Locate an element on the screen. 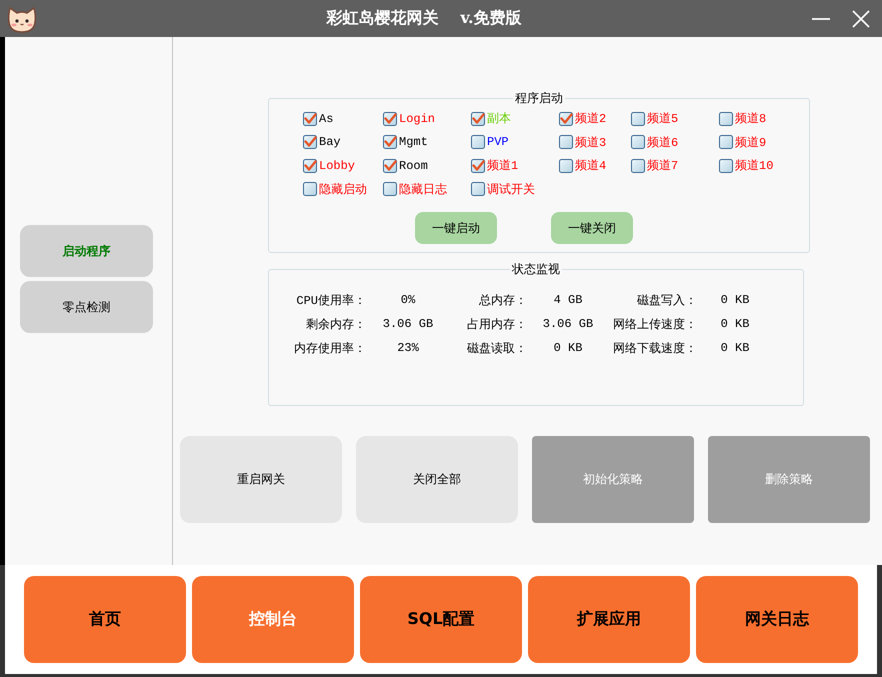 Image resolution: width=882 pixels, height=677 pixels. checkbox-label: Room is located at coordinates (413, 165).